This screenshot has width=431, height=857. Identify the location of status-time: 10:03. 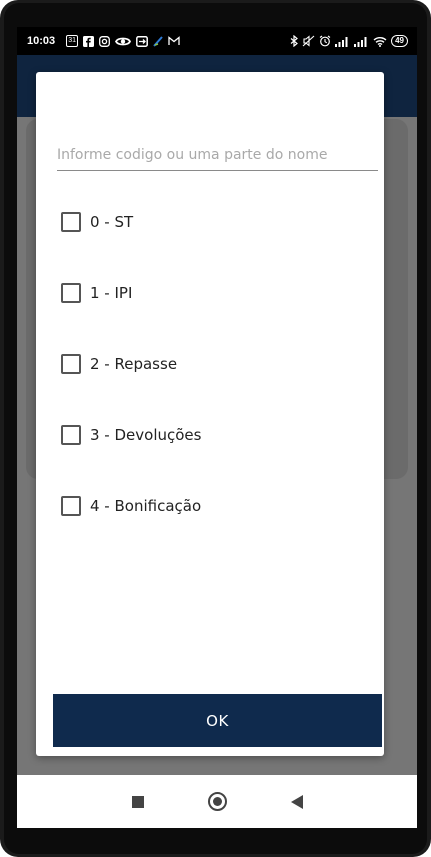
(41, 41).